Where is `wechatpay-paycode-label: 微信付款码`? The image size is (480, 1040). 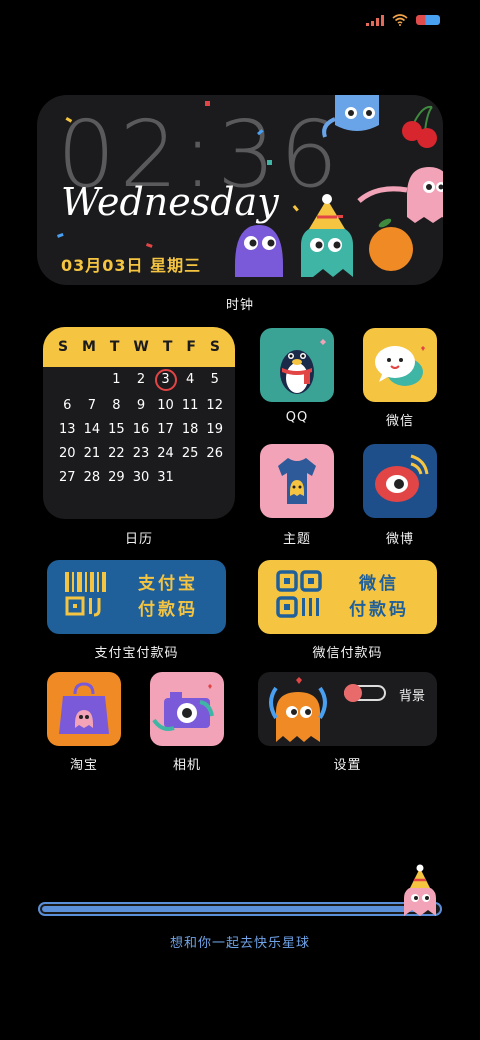
wechatpay-paycode-label: 微信付款码 is located at coordinates (347, 653).